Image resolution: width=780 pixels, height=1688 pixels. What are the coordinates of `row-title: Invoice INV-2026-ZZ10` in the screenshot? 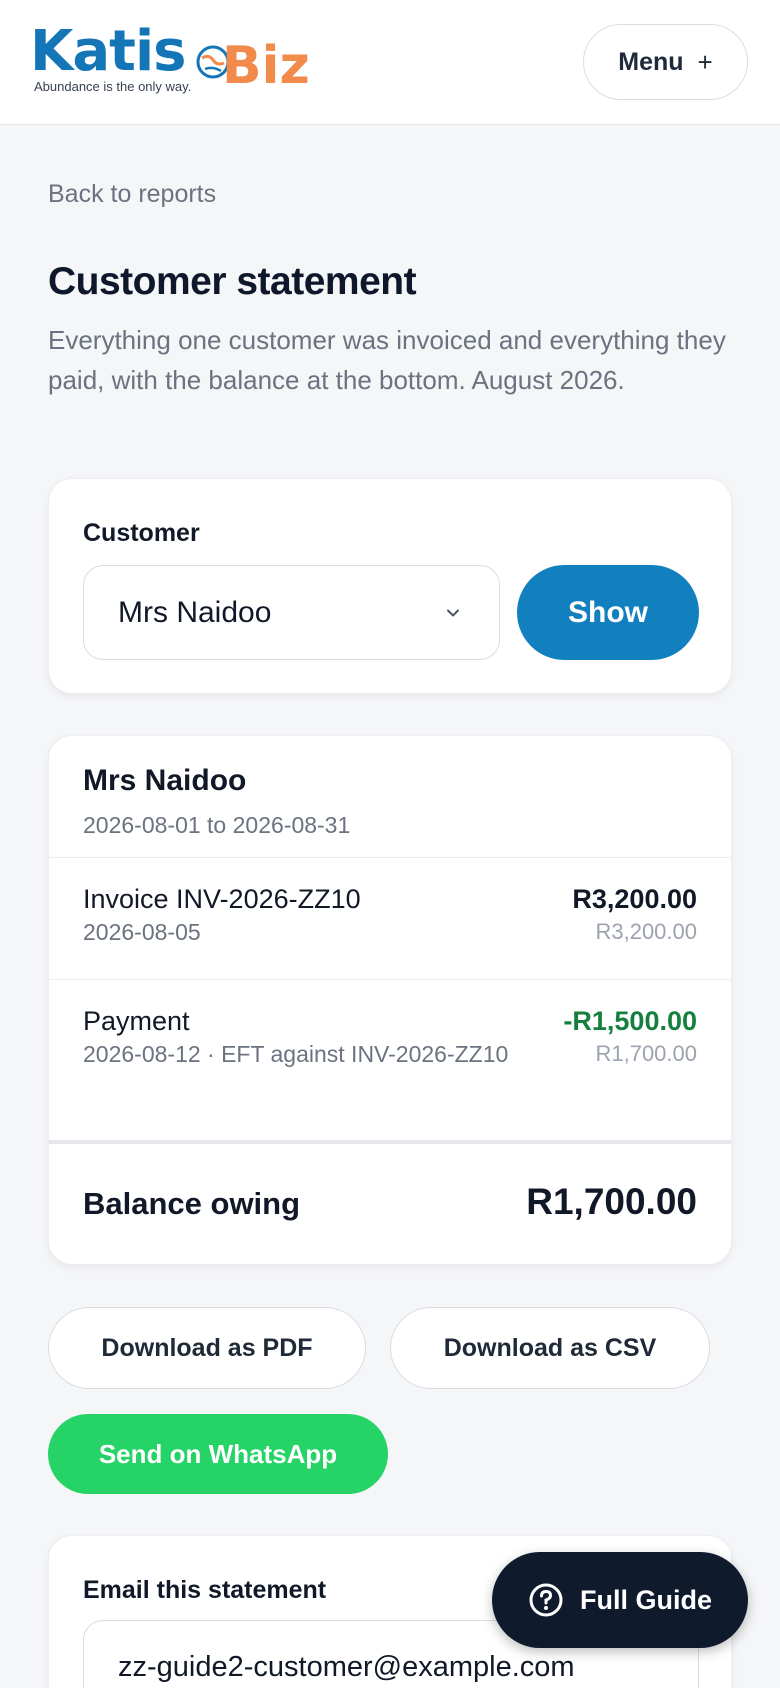 It's located at (222, 899).